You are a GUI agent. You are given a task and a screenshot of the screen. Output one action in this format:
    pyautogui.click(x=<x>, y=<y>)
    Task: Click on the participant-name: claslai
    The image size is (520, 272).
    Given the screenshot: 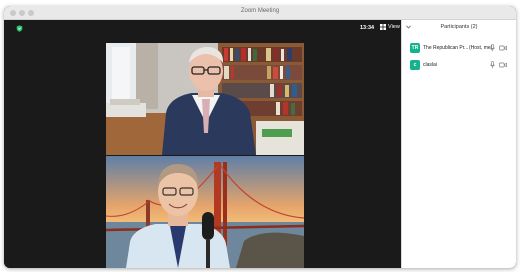 What is the action you would take?
    pyautogui.click(x=430, y=65)
    